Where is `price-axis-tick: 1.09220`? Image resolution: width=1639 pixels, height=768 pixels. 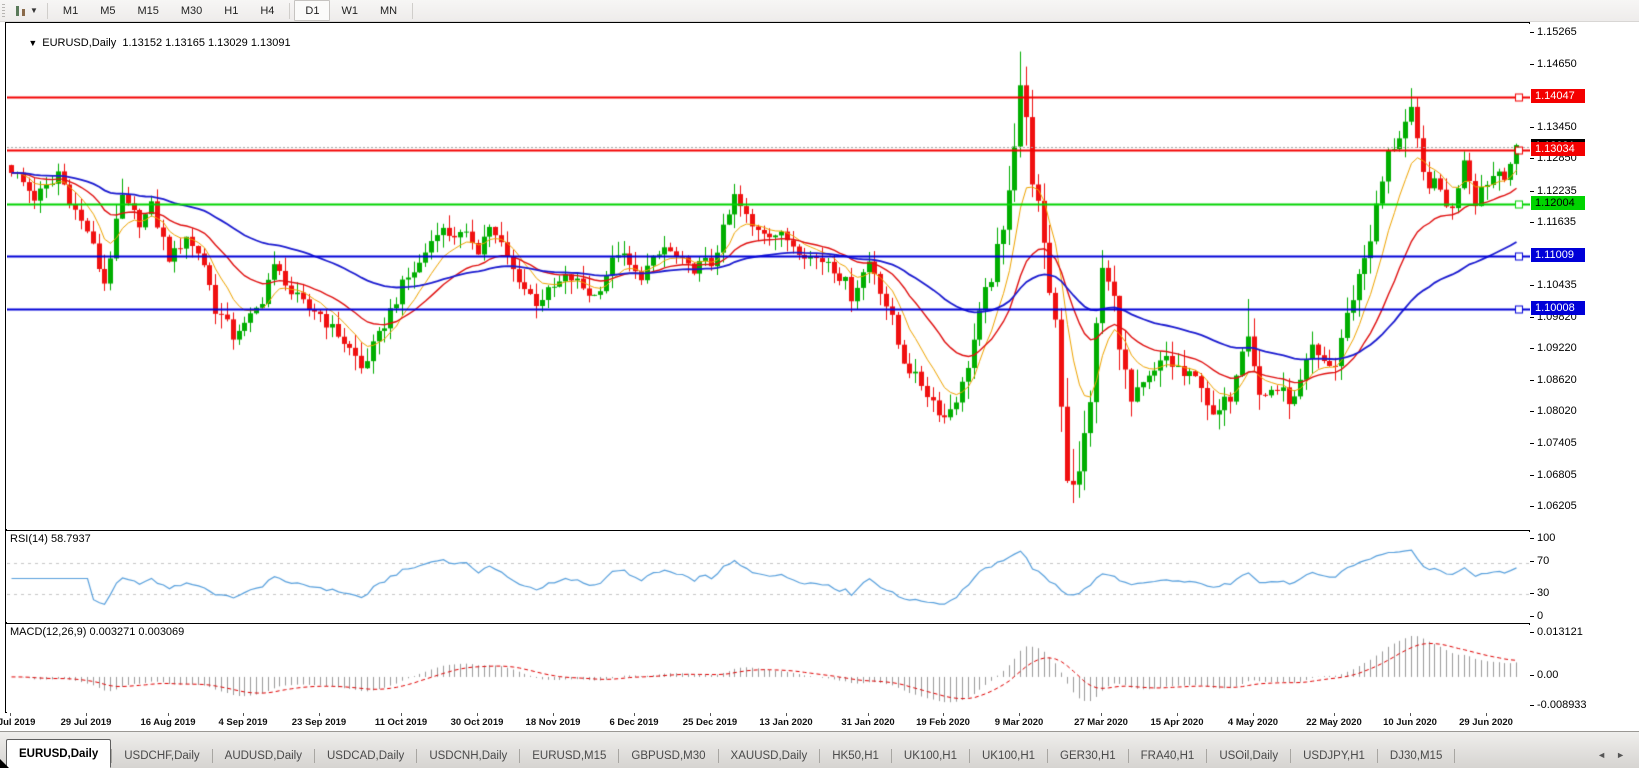
price-axis-tick: 1.09220 is located at coordinates (1553, 348).